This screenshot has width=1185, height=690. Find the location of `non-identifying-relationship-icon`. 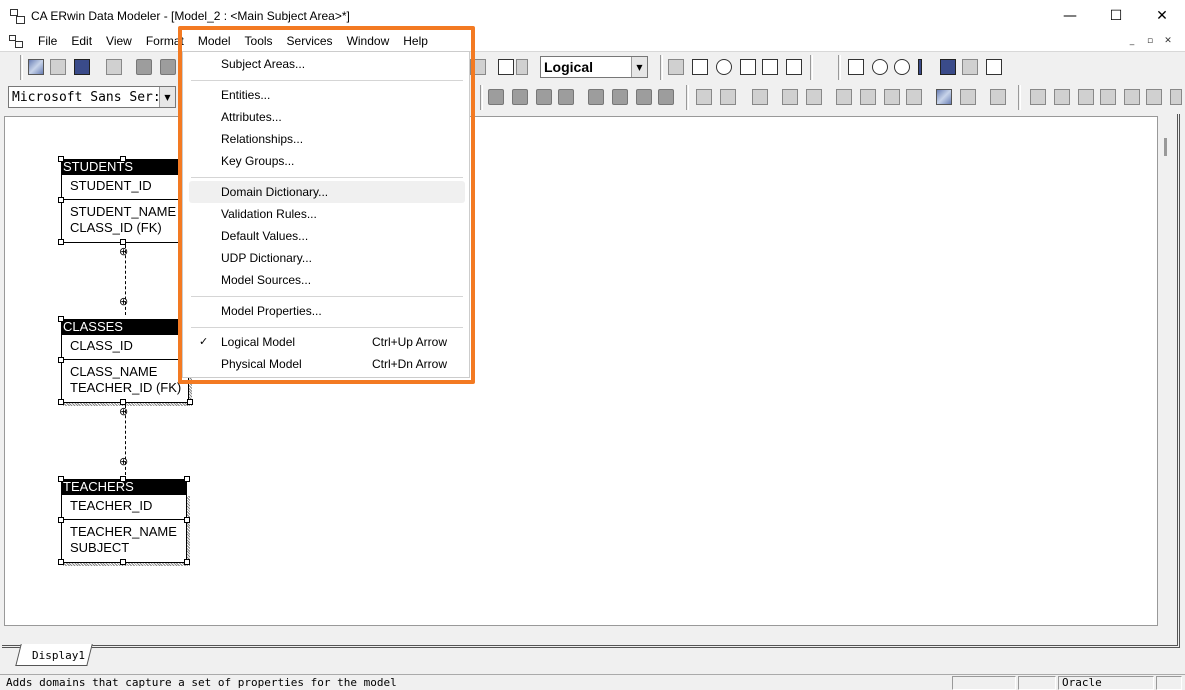

non-identifying-relationship-icon is located at coordinates (794, 67).